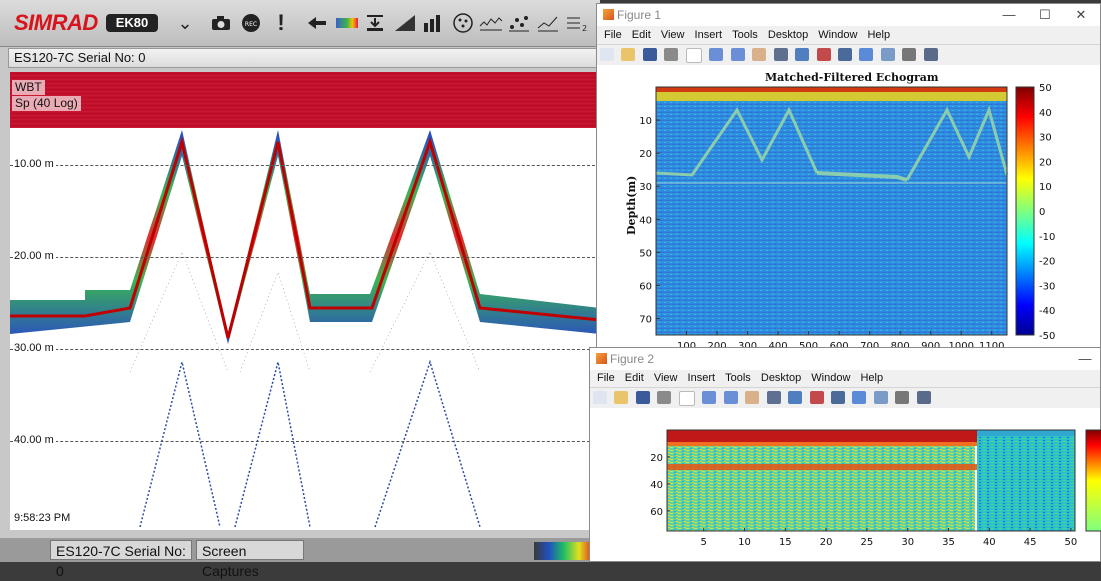 The width and height of the screenshot is (1101, 581). I want to click on y-tick-label: 10, so click(645, 121).